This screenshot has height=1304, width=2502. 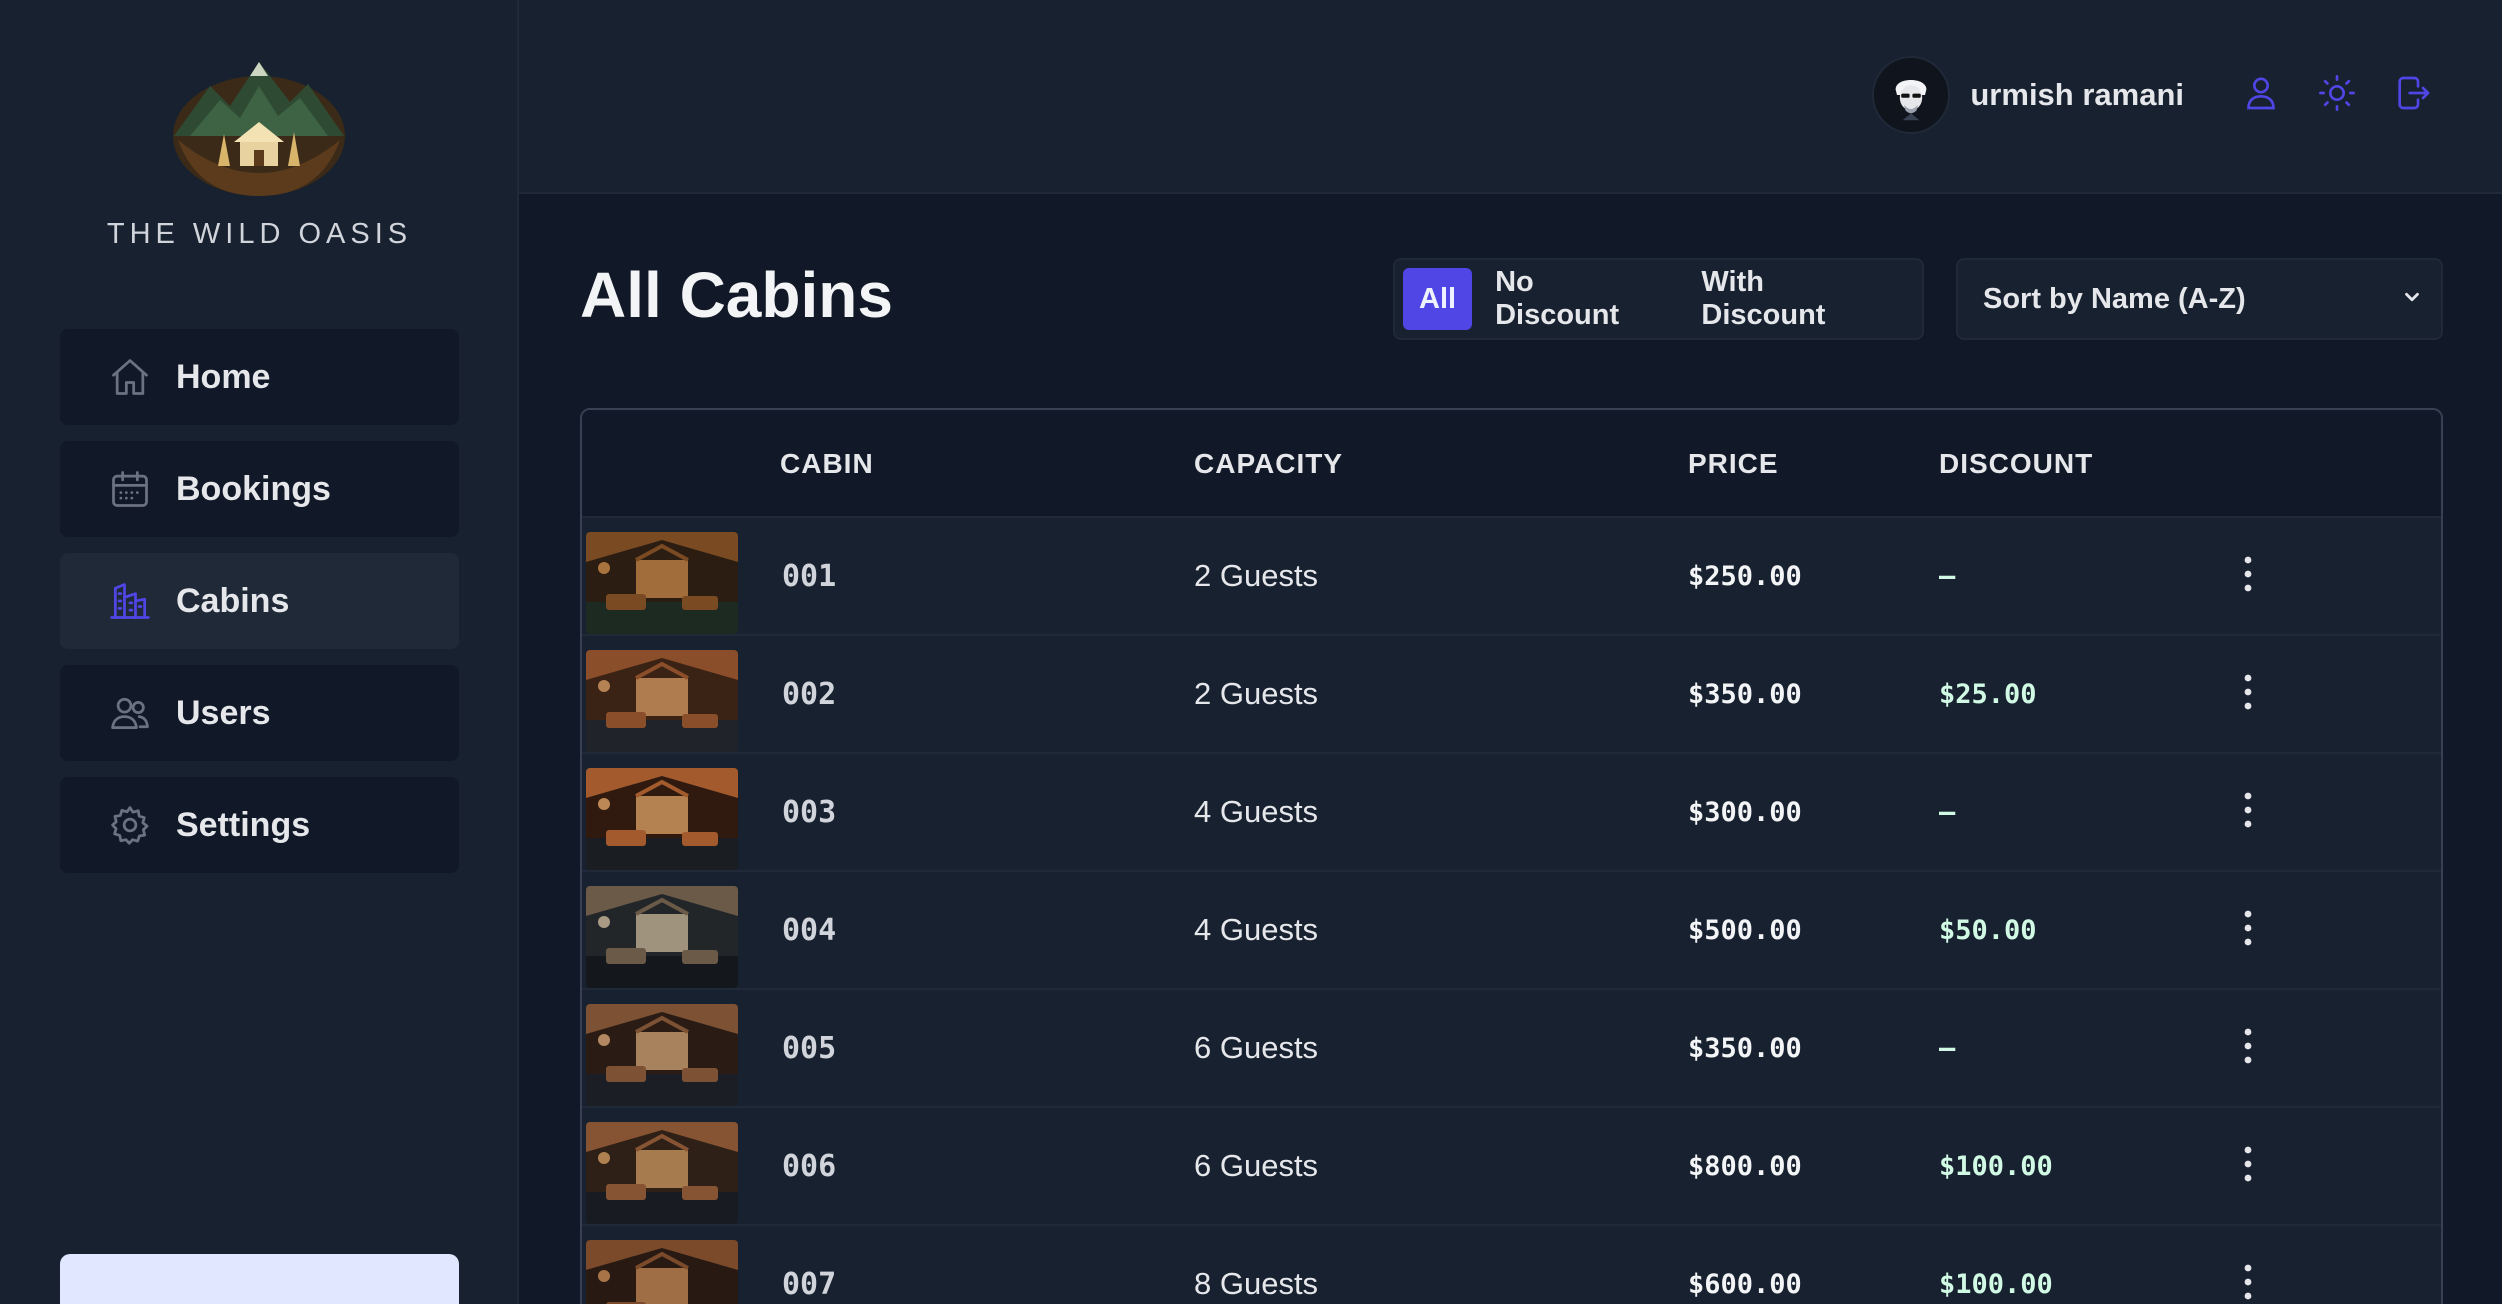 I want to click on account-button, so click(x=2261, y=95).